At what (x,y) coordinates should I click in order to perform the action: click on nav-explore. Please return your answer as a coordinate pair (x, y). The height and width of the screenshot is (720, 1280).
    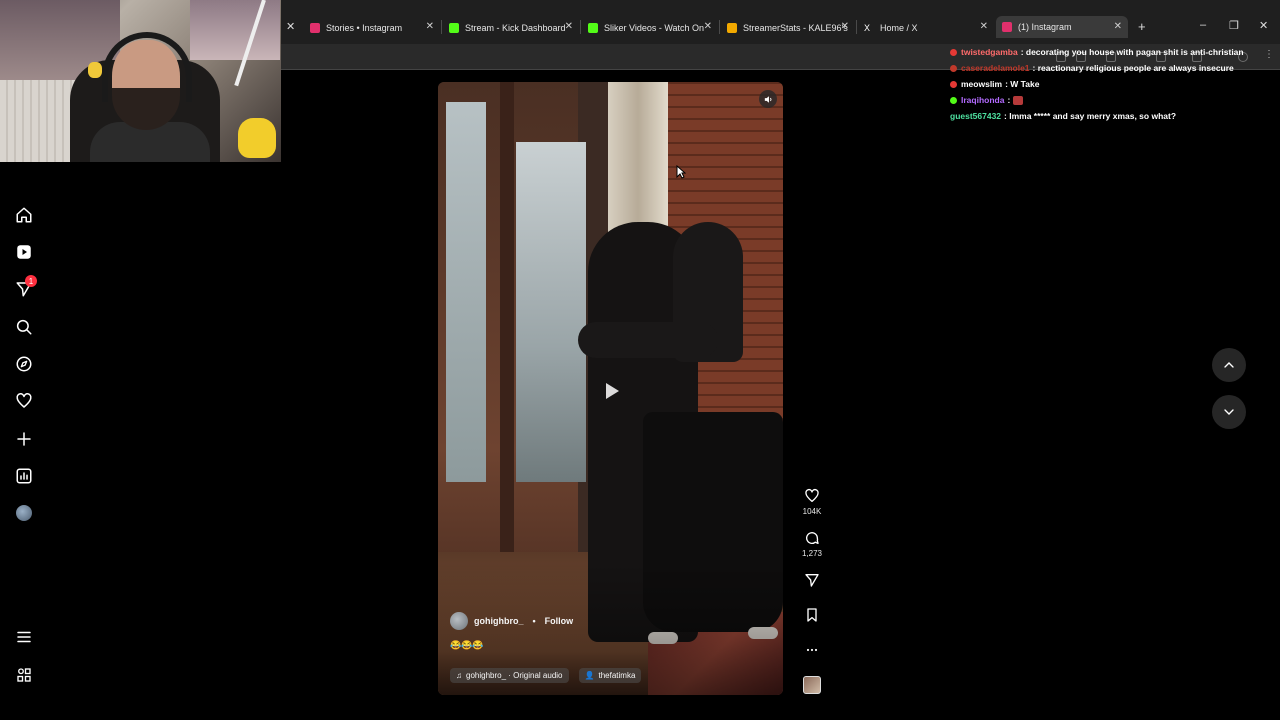
    Looking at the image, I should click on (24, 364).